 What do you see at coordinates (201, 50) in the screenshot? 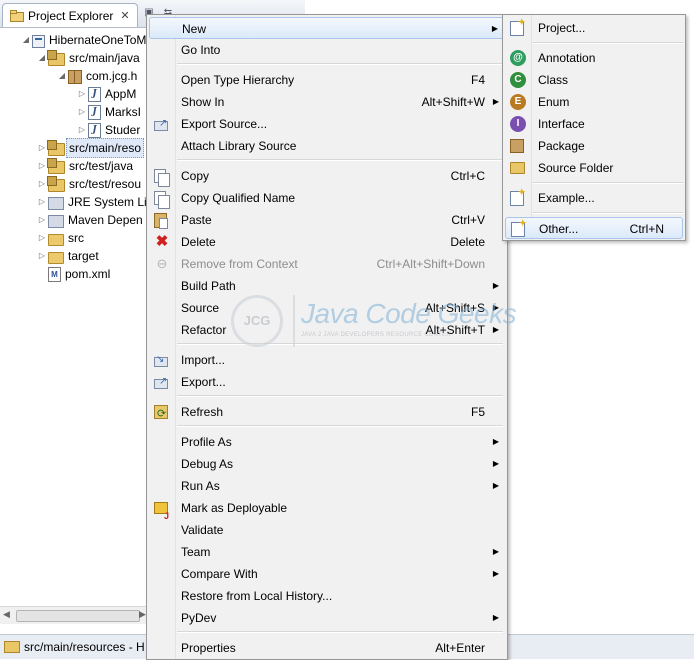
I see `menu-item-label: Go Into` at bounding box center [201, 50].